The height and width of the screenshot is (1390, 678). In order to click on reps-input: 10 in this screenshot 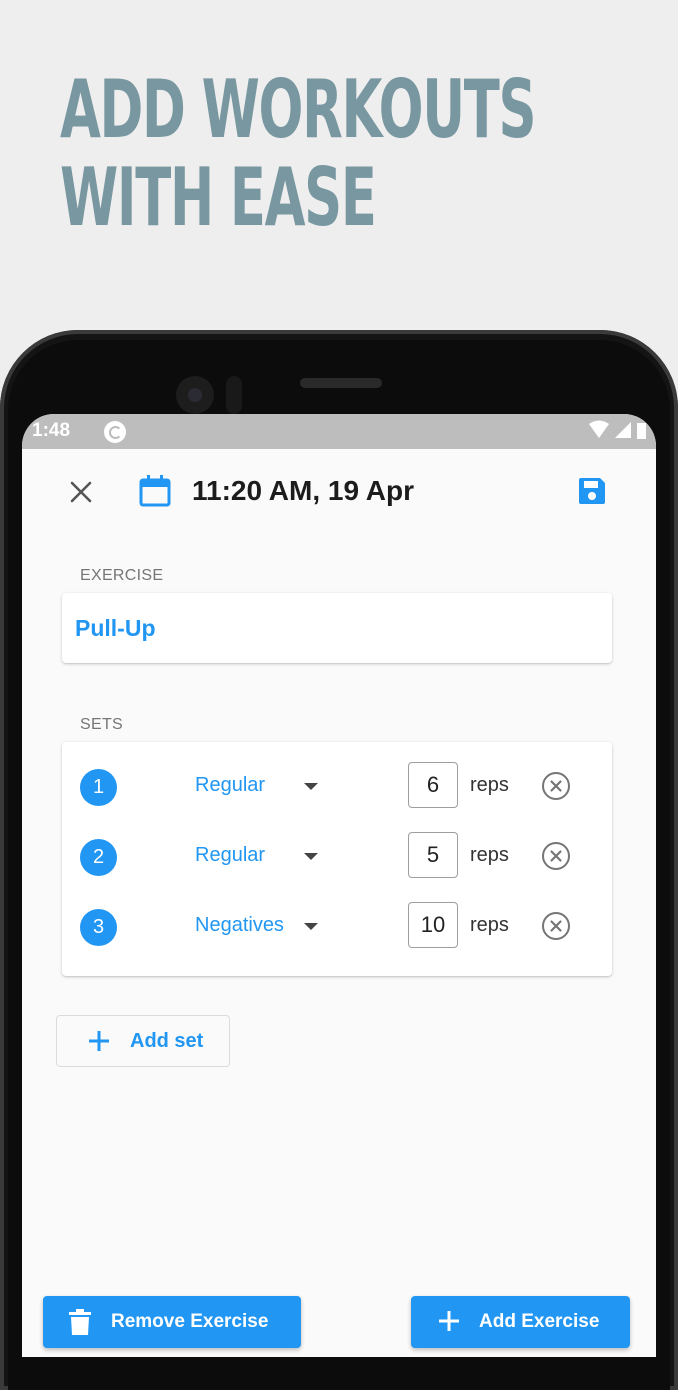, I will do `click(433, 925)`.